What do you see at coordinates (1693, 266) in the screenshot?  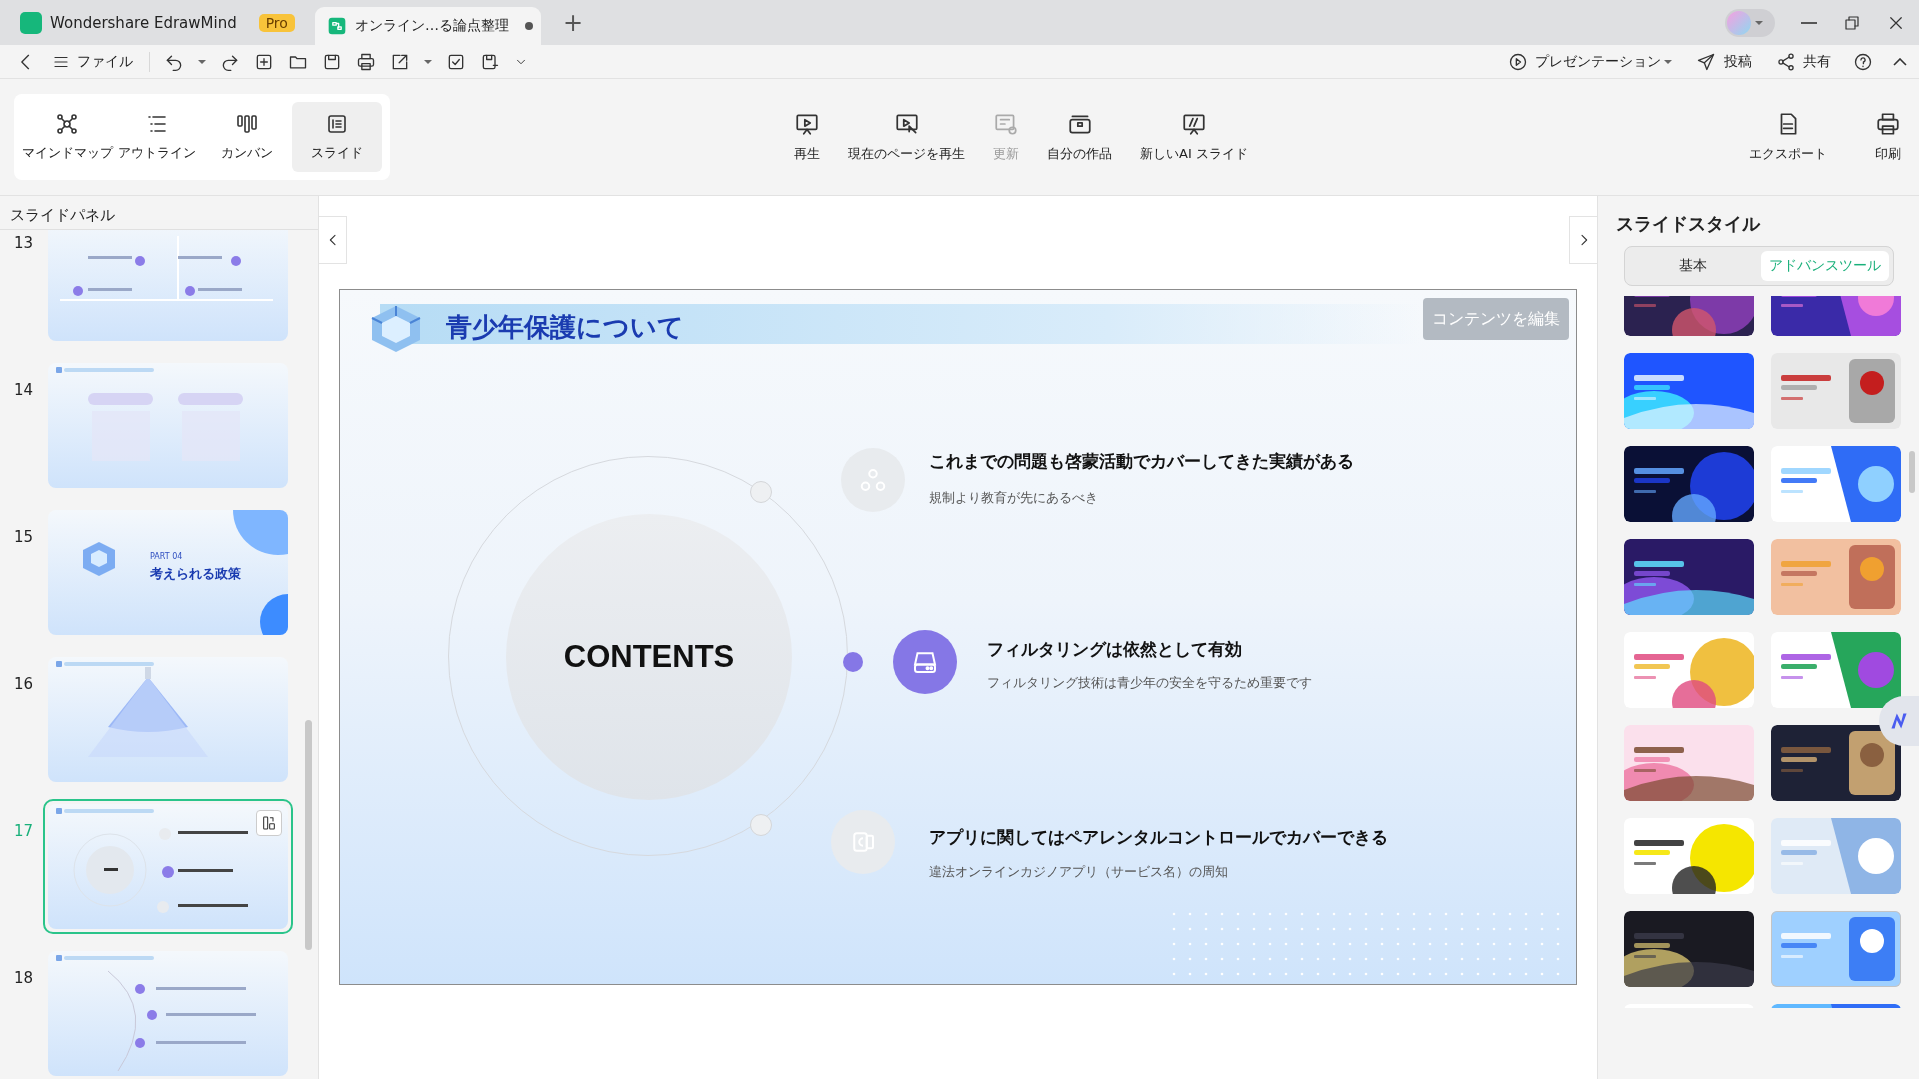 I see `style-tab: 基本` at bounding box center [1693, 266].